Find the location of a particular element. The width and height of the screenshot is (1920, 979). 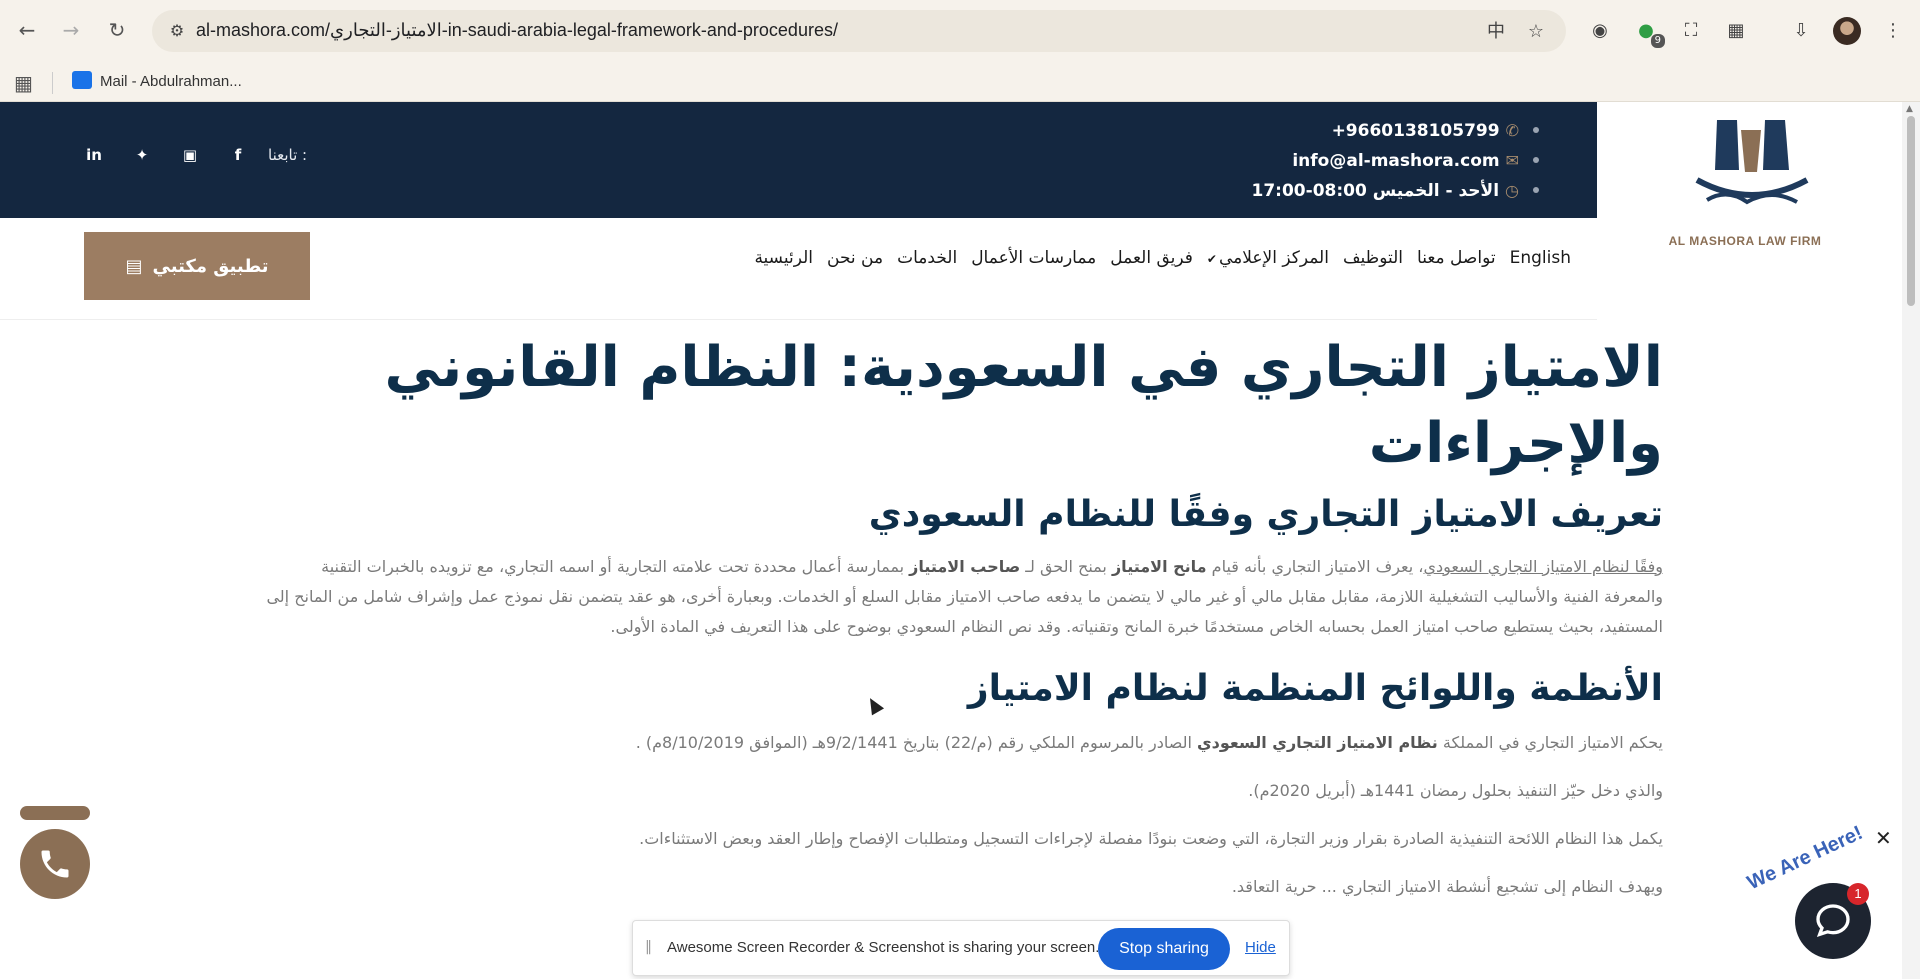

phone-icon: ✆ is located at coordinates (1512, 130).